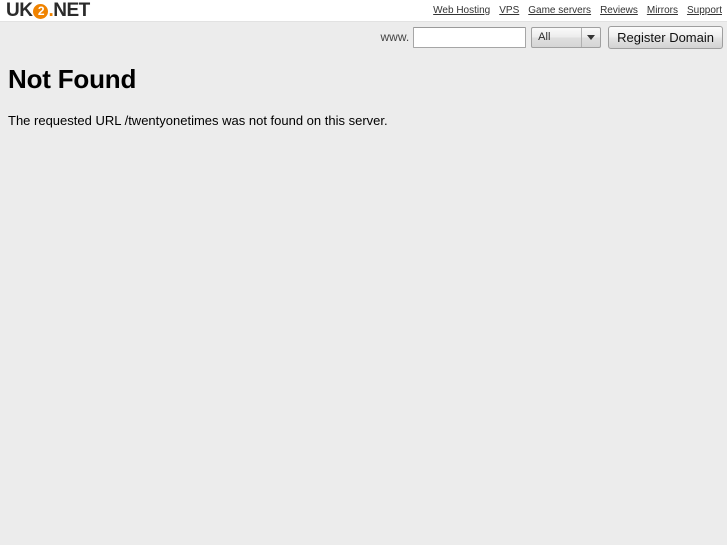  What do you see at coordinates (509, 10) in the screenshot?
I see `nav-link-vps: VPS` at bounding box center [509, 10].